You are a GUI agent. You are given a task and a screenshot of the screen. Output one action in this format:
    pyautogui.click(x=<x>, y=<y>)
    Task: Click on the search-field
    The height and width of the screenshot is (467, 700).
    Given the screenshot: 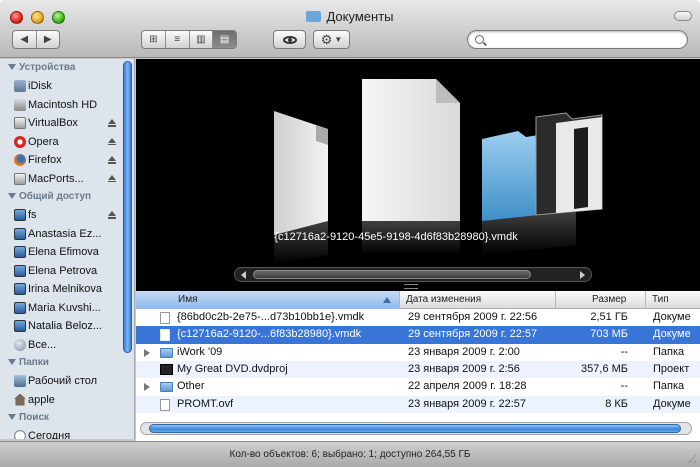 What is the action you would take?
    pyautogui.click(x=577, y=39)
    